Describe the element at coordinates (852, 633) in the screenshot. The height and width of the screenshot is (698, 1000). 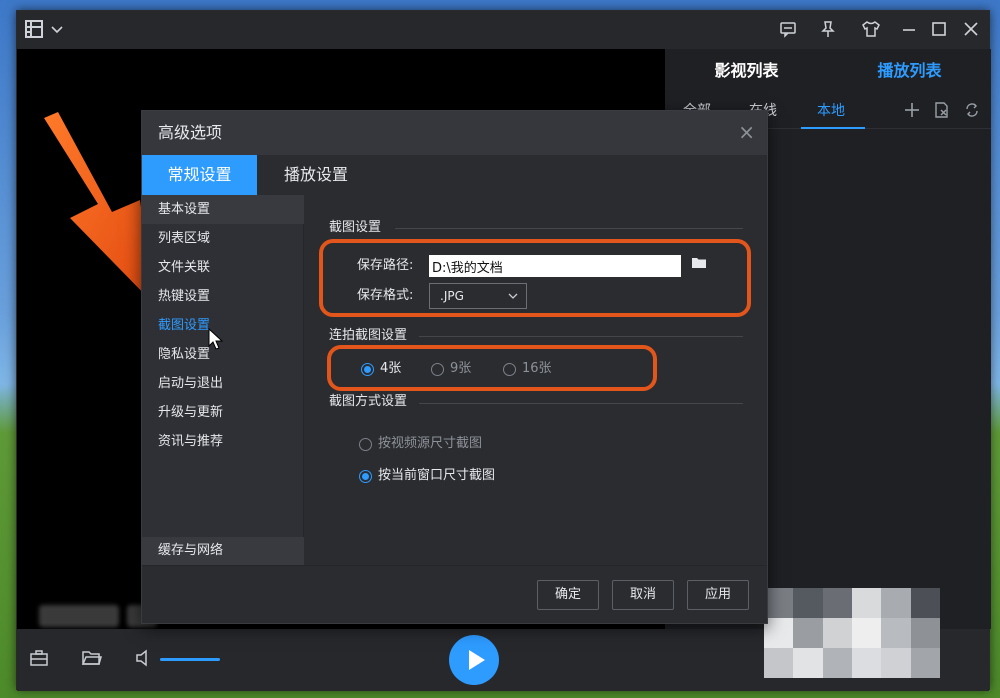
I see `mosaic-overlay` at that location.